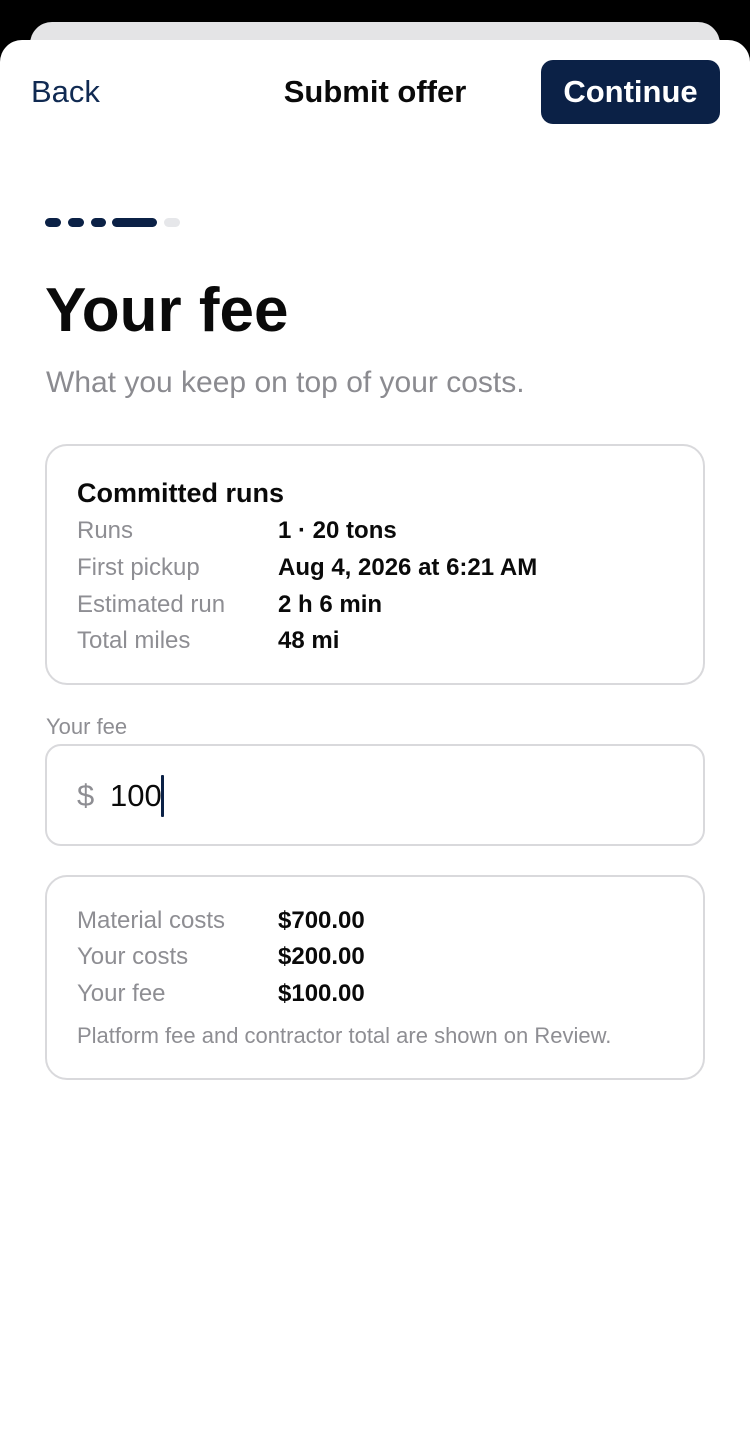 This screenshot has width=750, height=1441. I want to click on currency-symbol: $, so click(86, 795).